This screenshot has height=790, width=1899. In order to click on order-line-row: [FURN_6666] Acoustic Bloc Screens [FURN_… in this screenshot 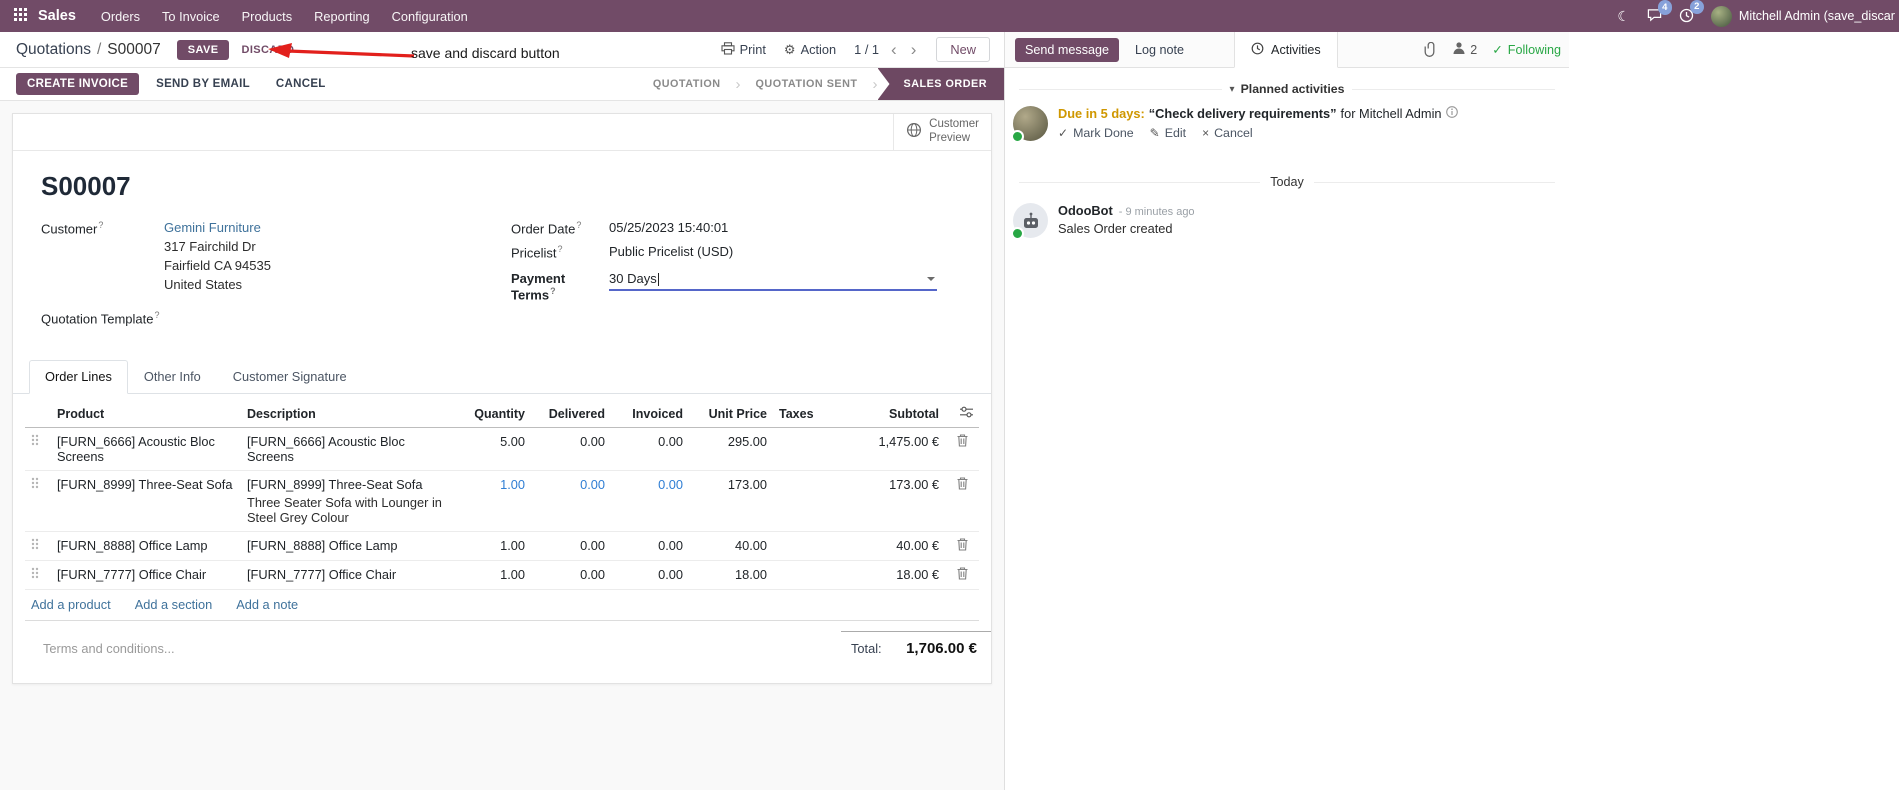, I will do `click(502, 449)`.